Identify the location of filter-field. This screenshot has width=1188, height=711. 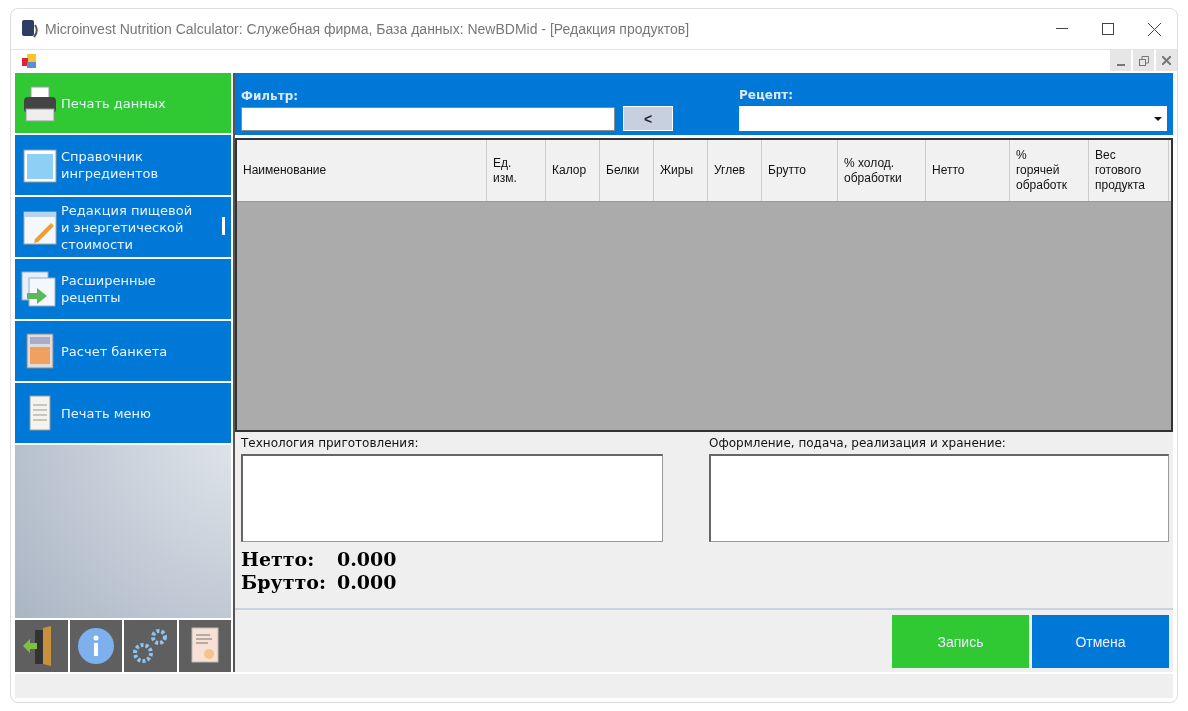
(428, 119).